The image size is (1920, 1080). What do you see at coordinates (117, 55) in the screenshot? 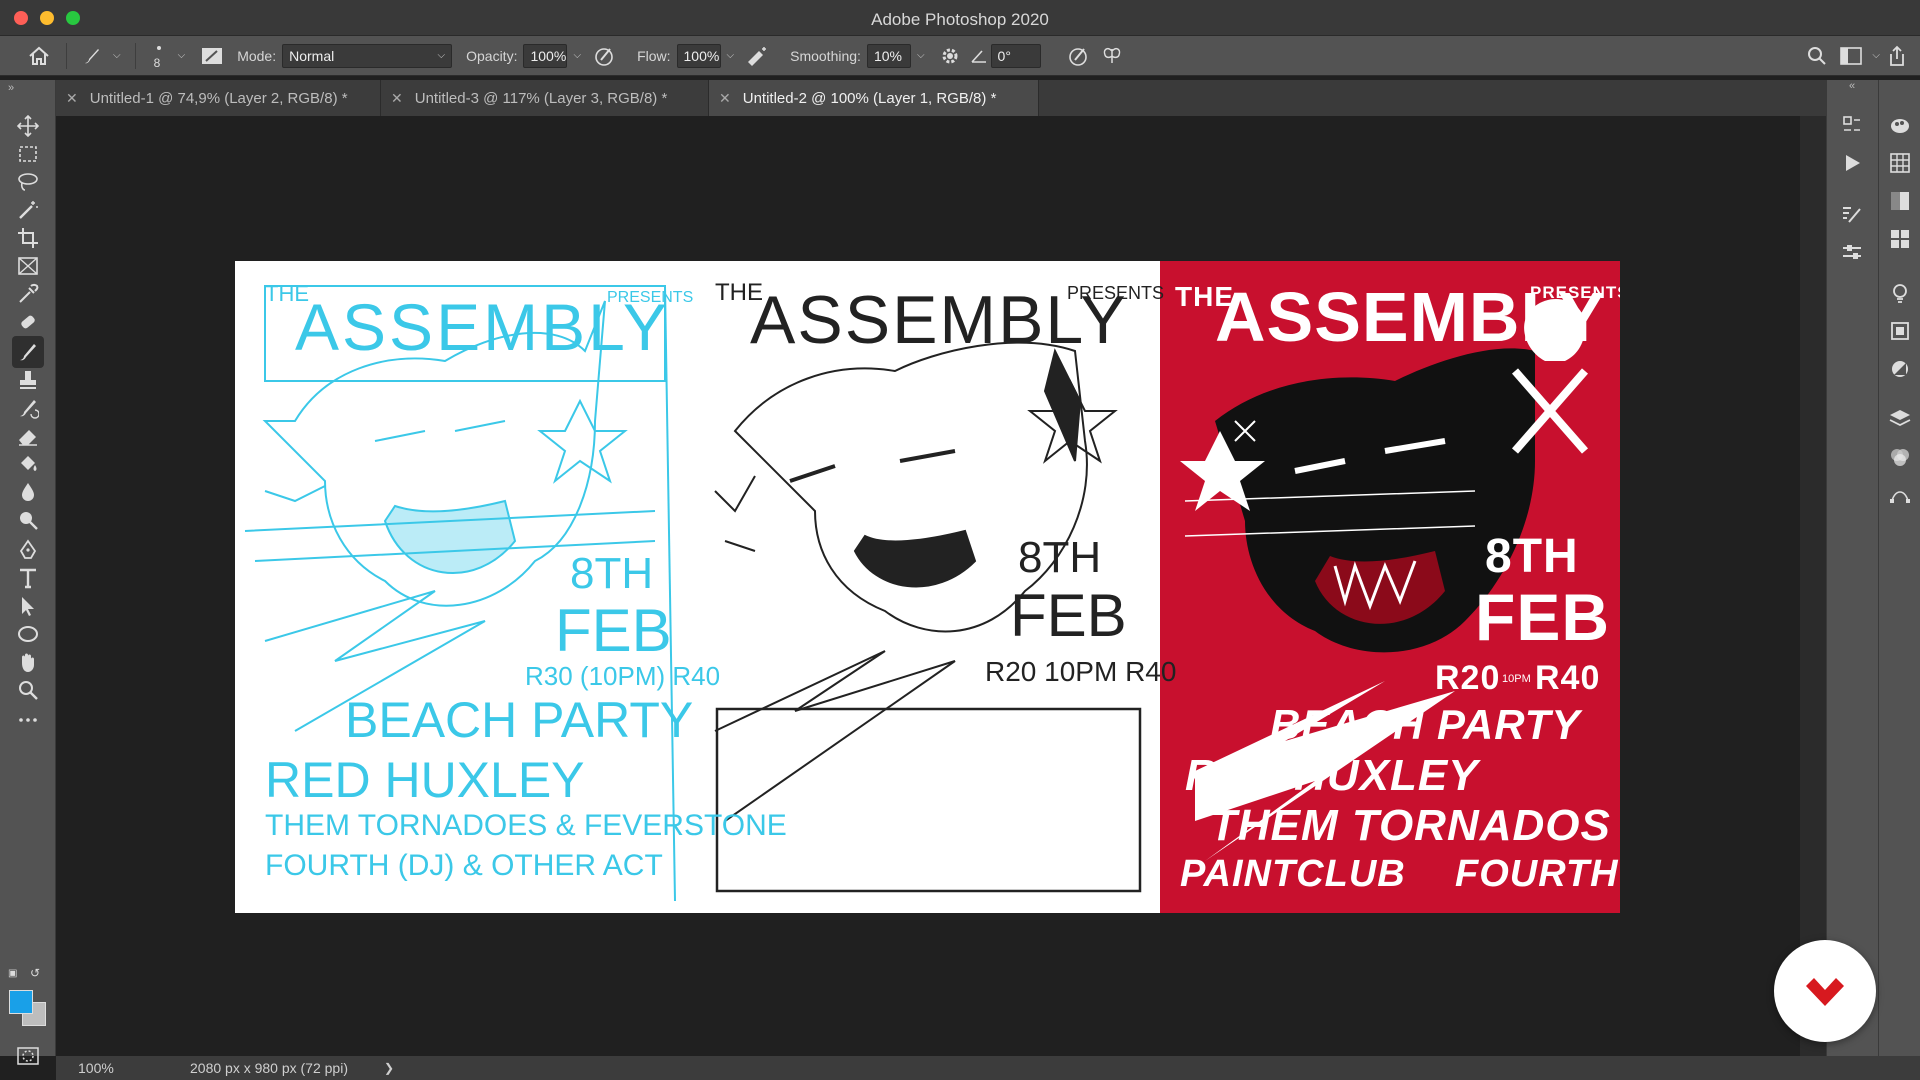
I see `brush-preset-dropdown-icon: ⌵` at bounding box center [117, 55].